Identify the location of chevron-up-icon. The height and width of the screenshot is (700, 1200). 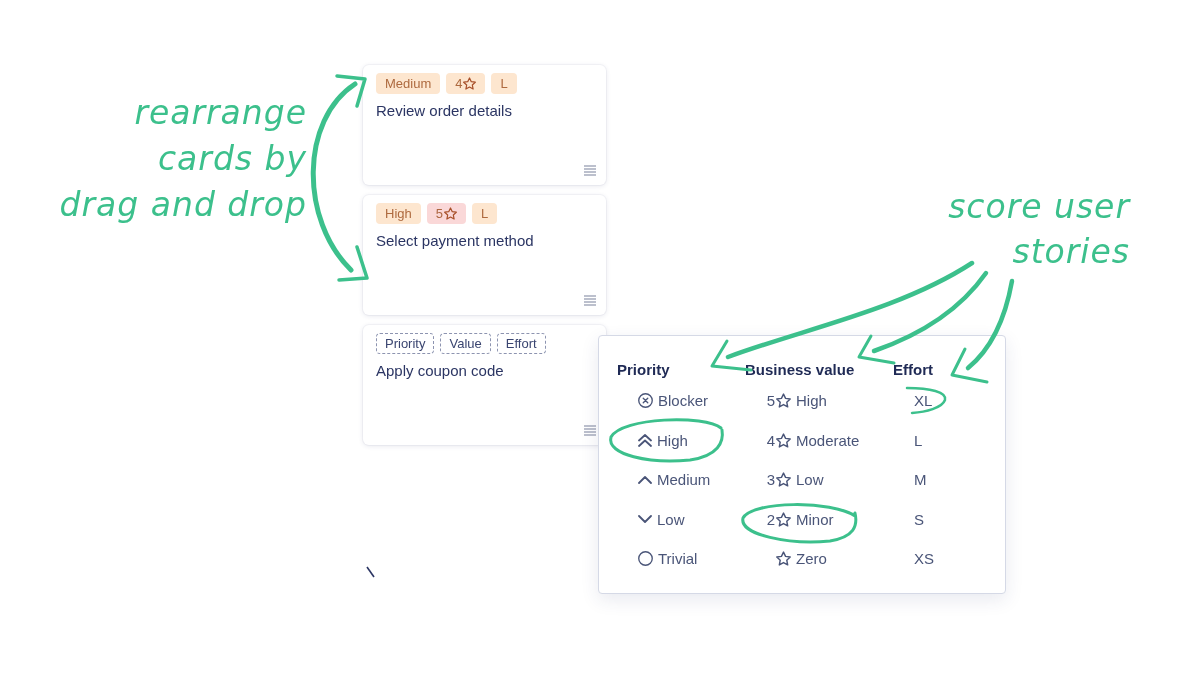
(645, 479).